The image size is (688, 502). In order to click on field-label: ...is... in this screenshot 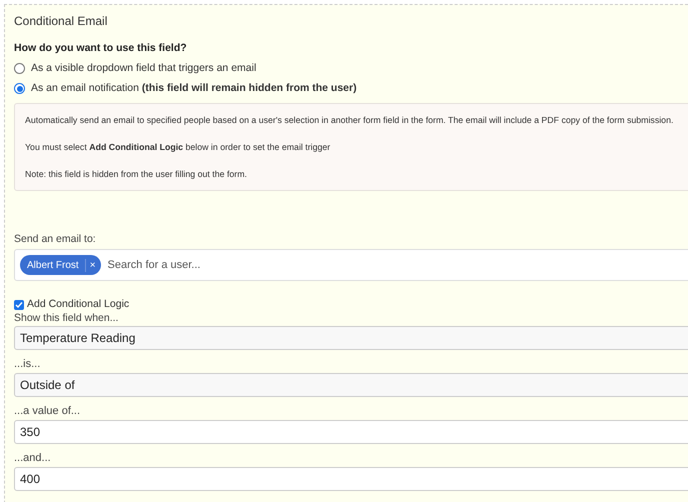, I will do `click(28, 364)`.